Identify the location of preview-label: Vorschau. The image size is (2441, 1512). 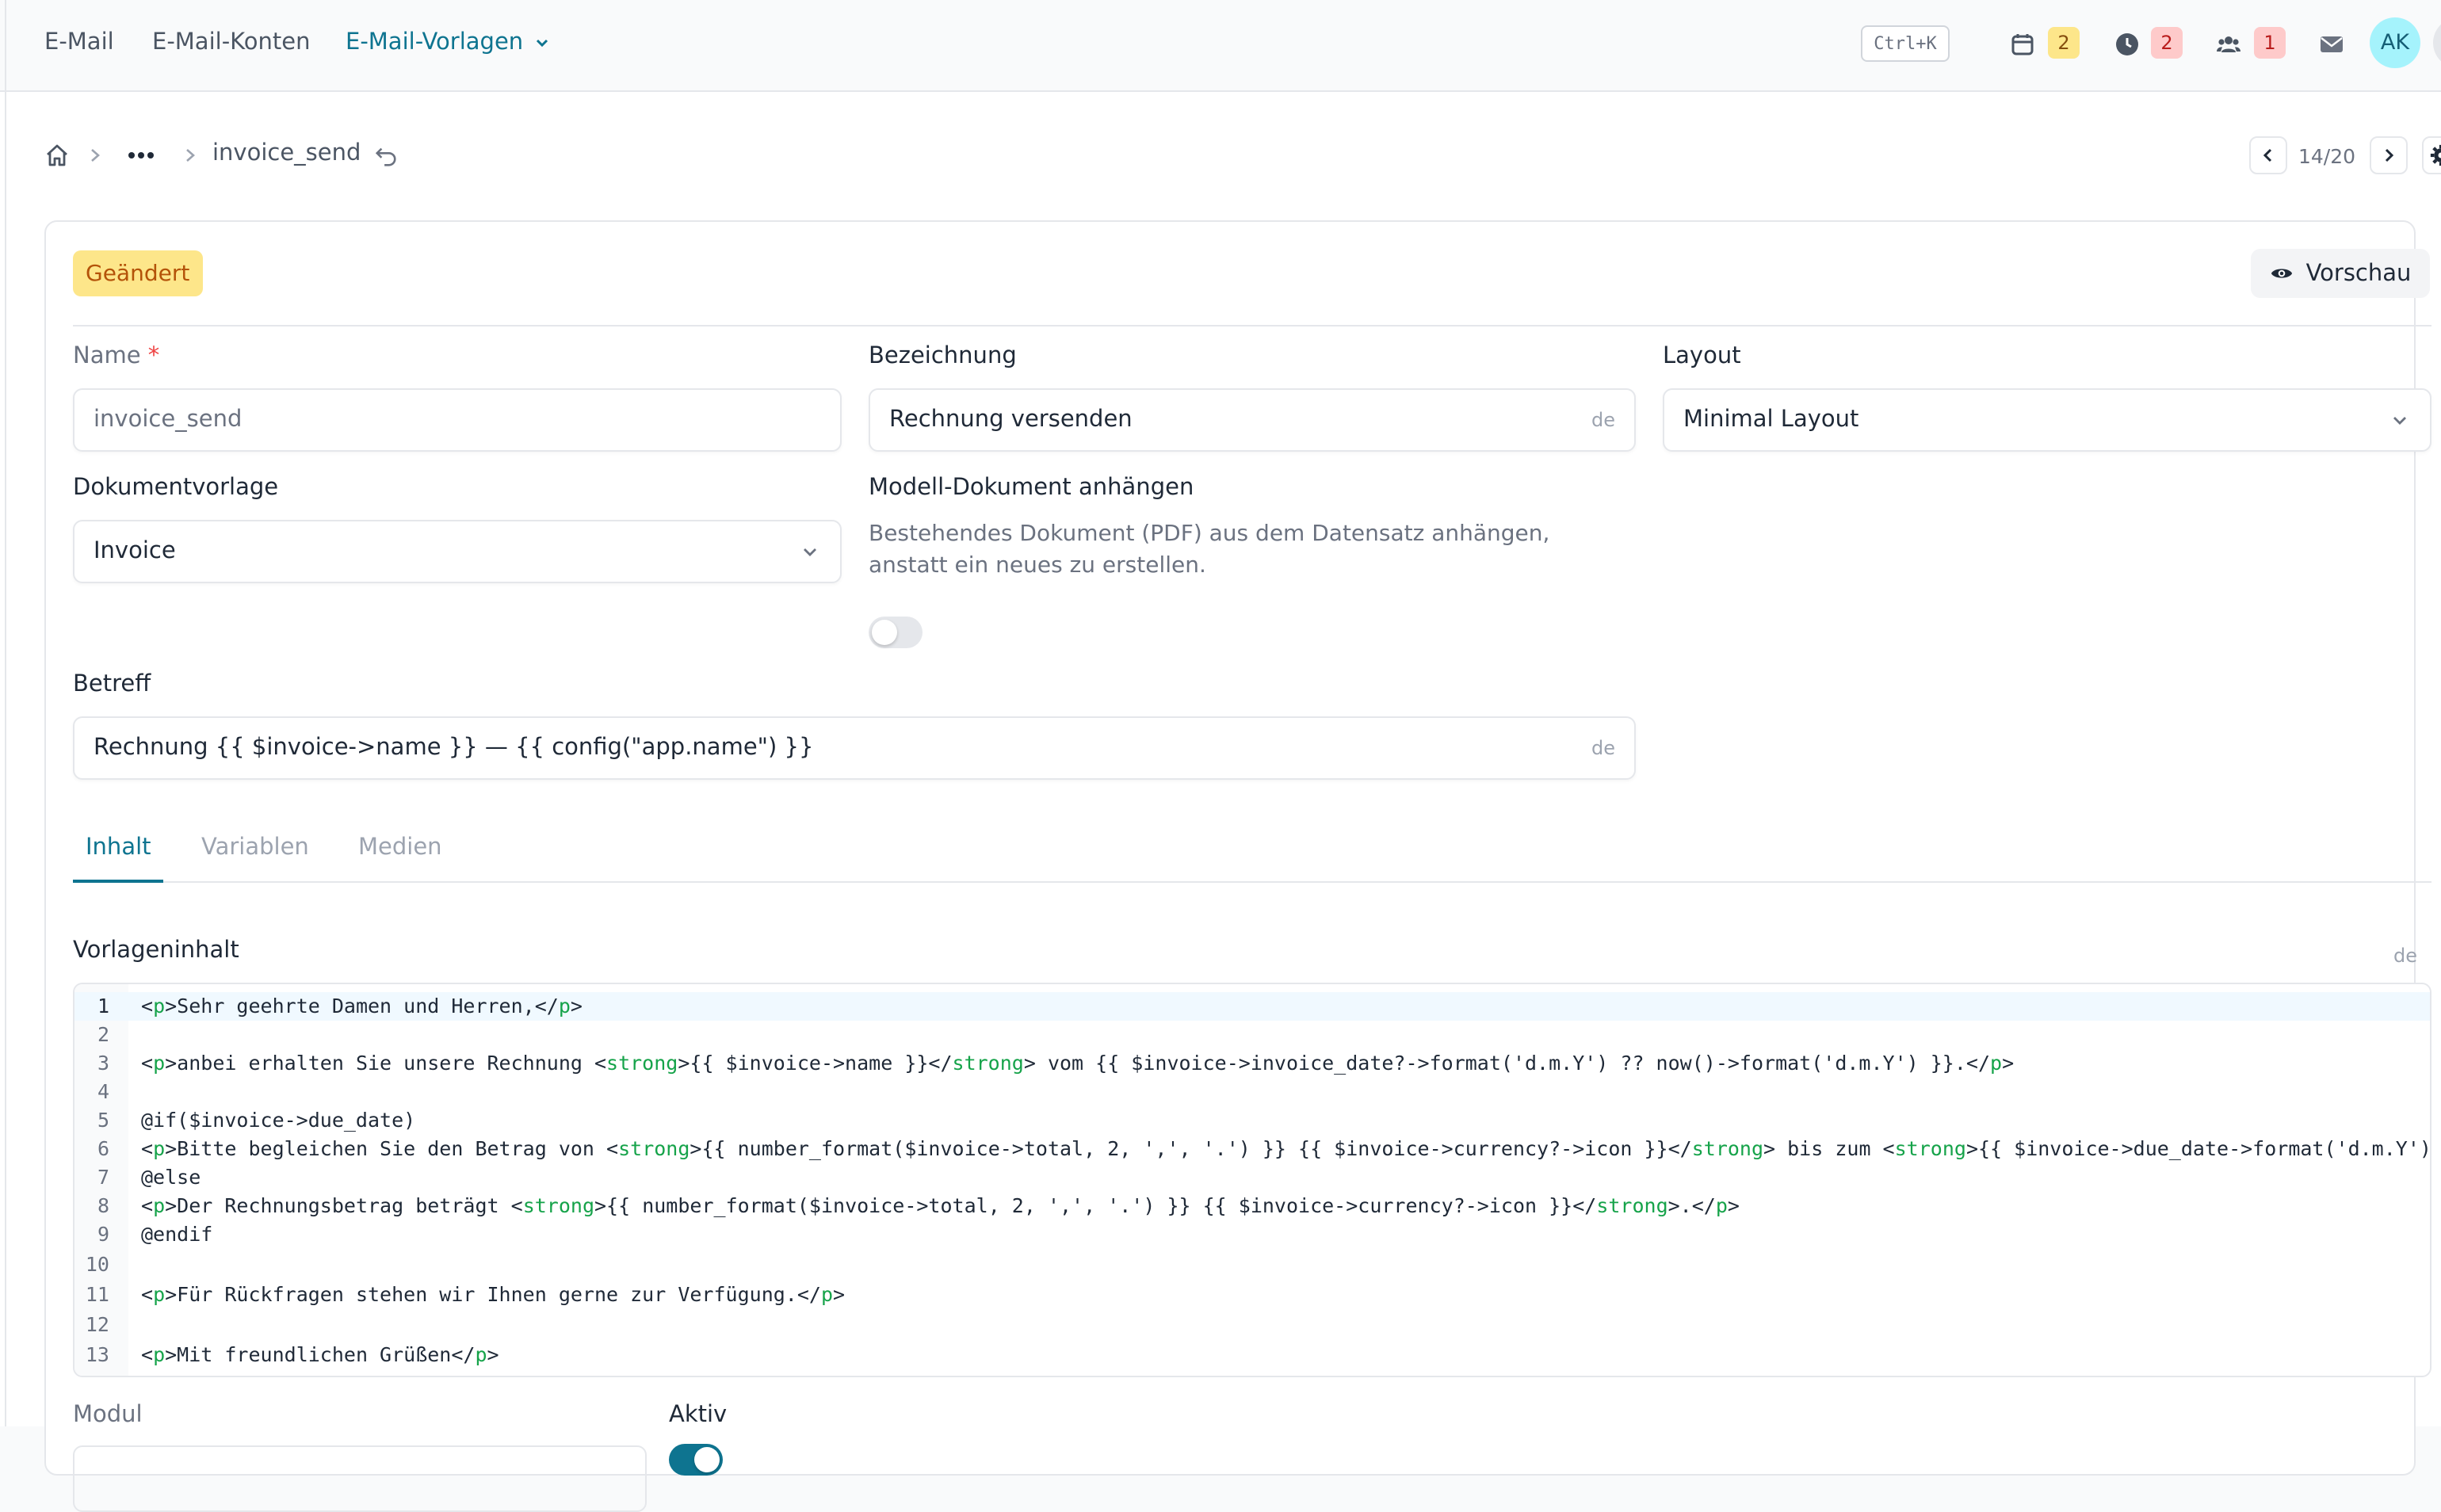
(2359, 273).